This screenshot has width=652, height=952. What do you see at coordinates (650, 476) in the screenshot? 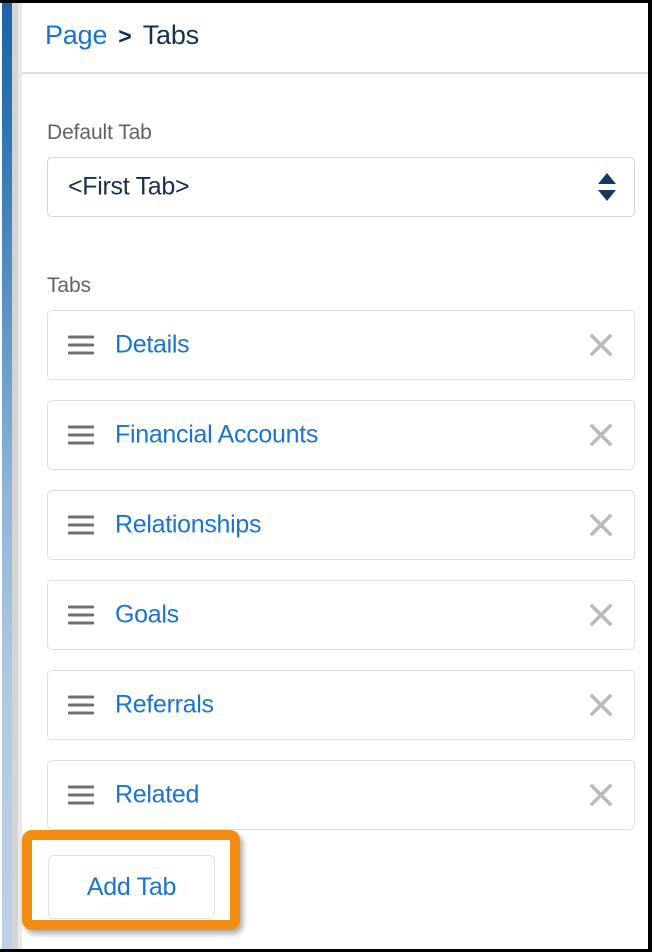
I see `window-border-right` at bounding box center [650, 476].